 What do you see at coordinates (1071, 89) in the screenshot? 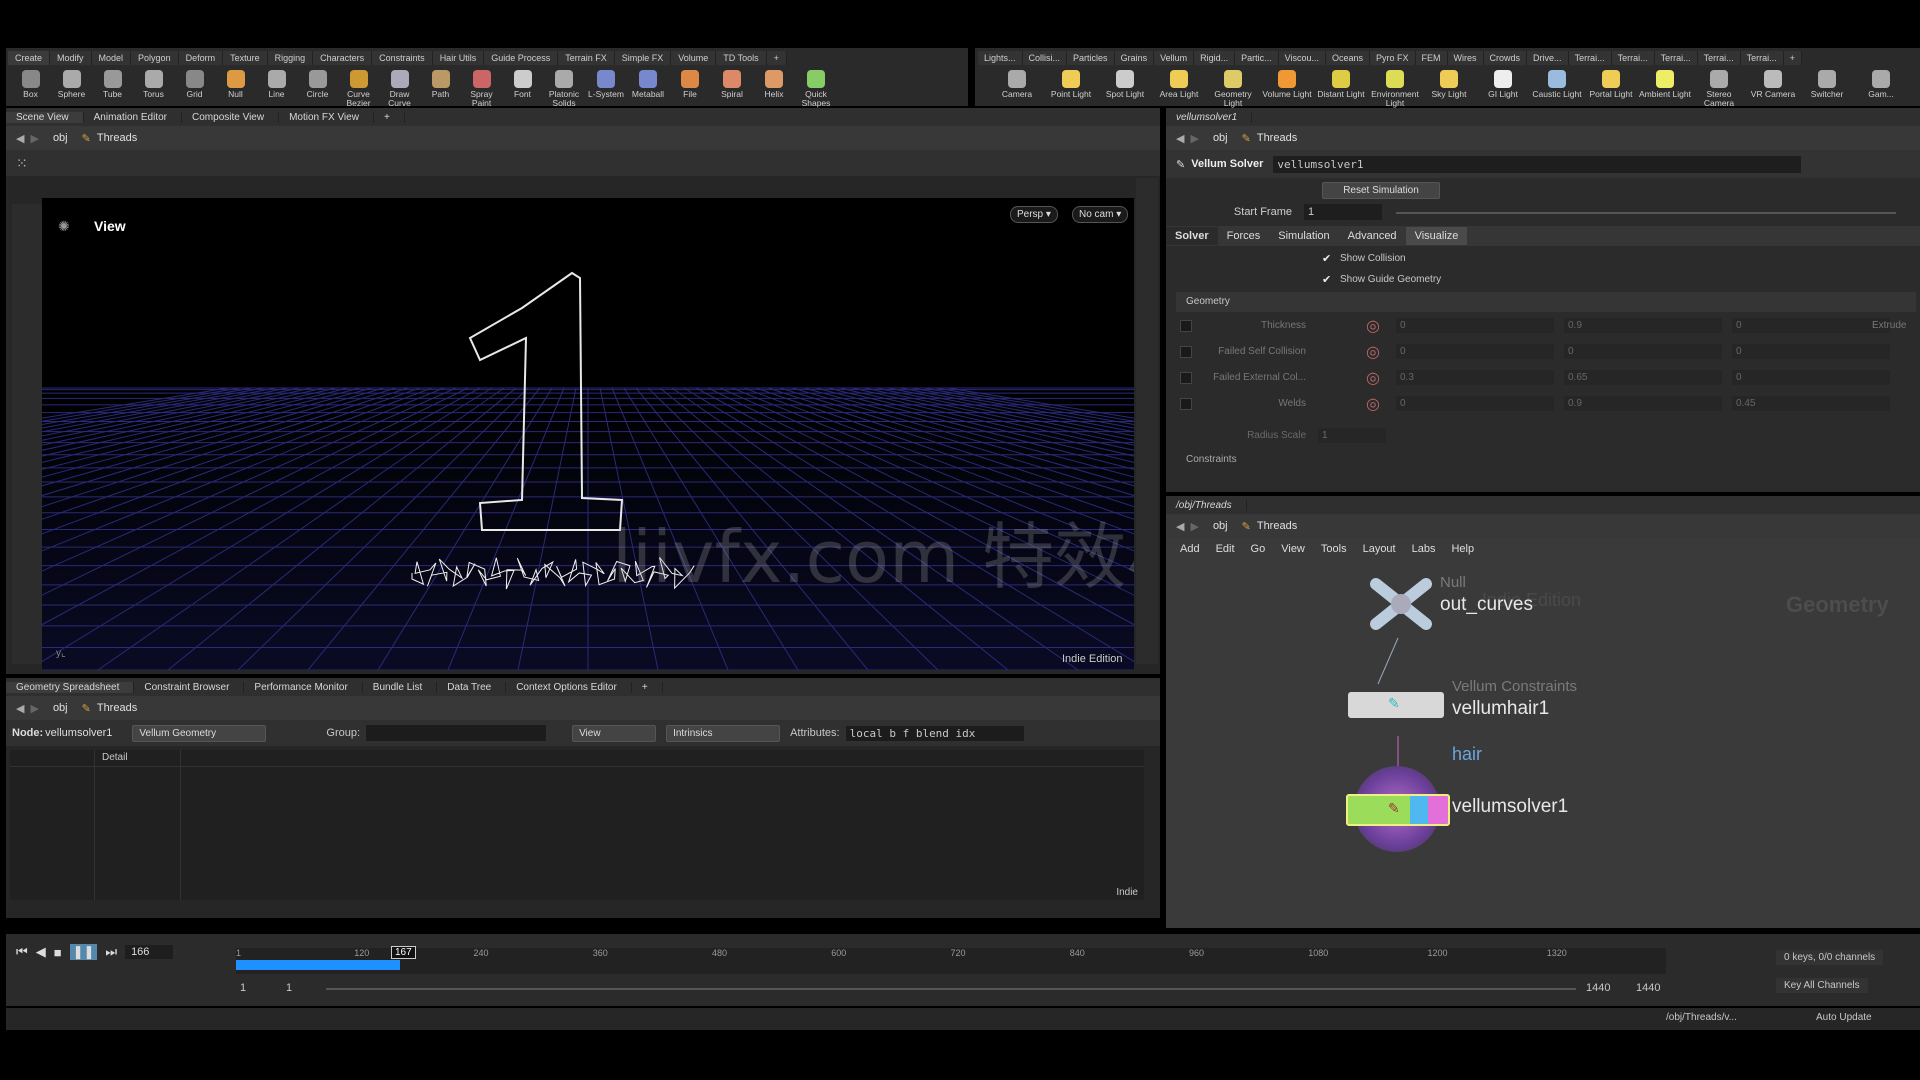
I see `tool-point-light: Point Light` at bounding box center [1071, 89].